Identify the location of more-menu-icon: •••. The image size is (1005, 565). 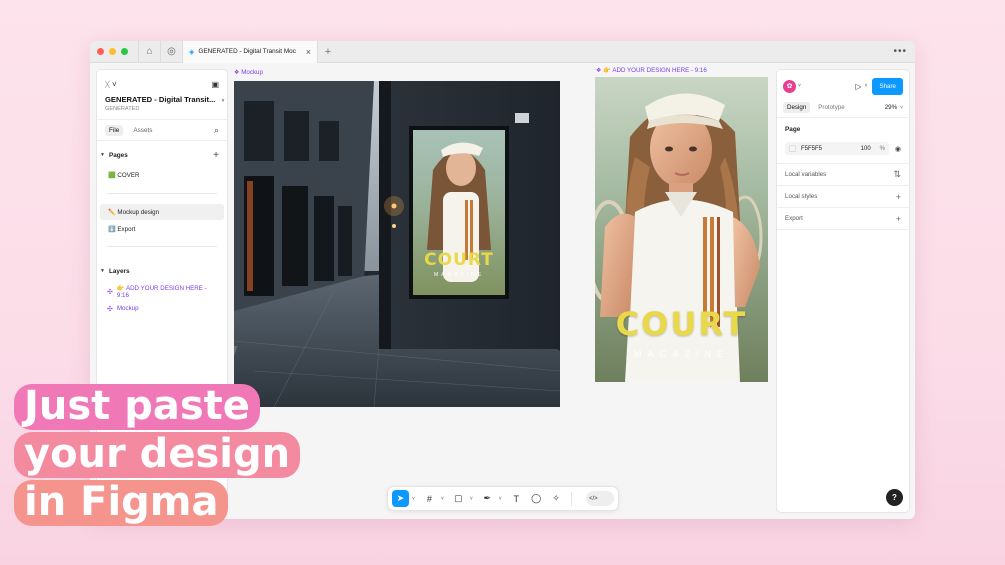
(900, 51).